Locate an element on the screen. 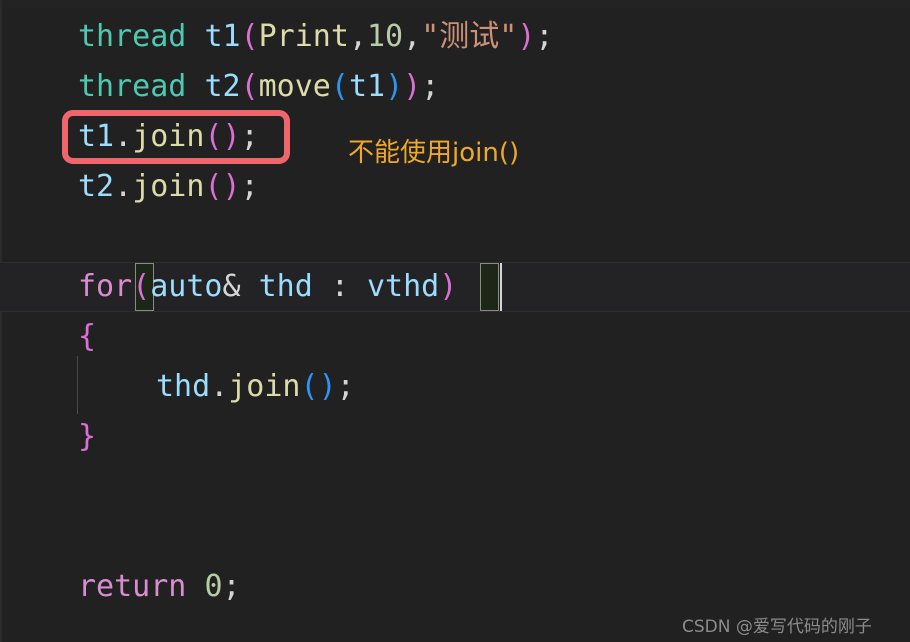  text-cursor-caret is located at coordinates (501, 287).